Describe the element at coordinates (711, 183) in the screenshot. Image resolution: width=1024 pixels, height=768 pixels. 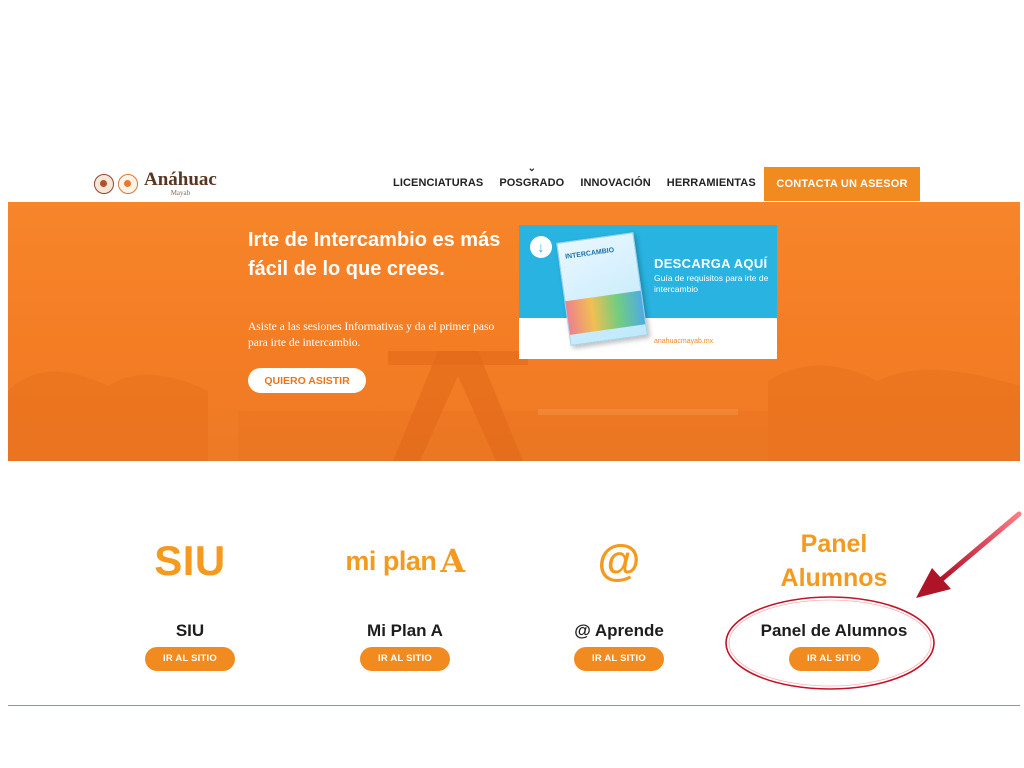
I see `nav-herramientas: HERRAMIENTAS` at that location.